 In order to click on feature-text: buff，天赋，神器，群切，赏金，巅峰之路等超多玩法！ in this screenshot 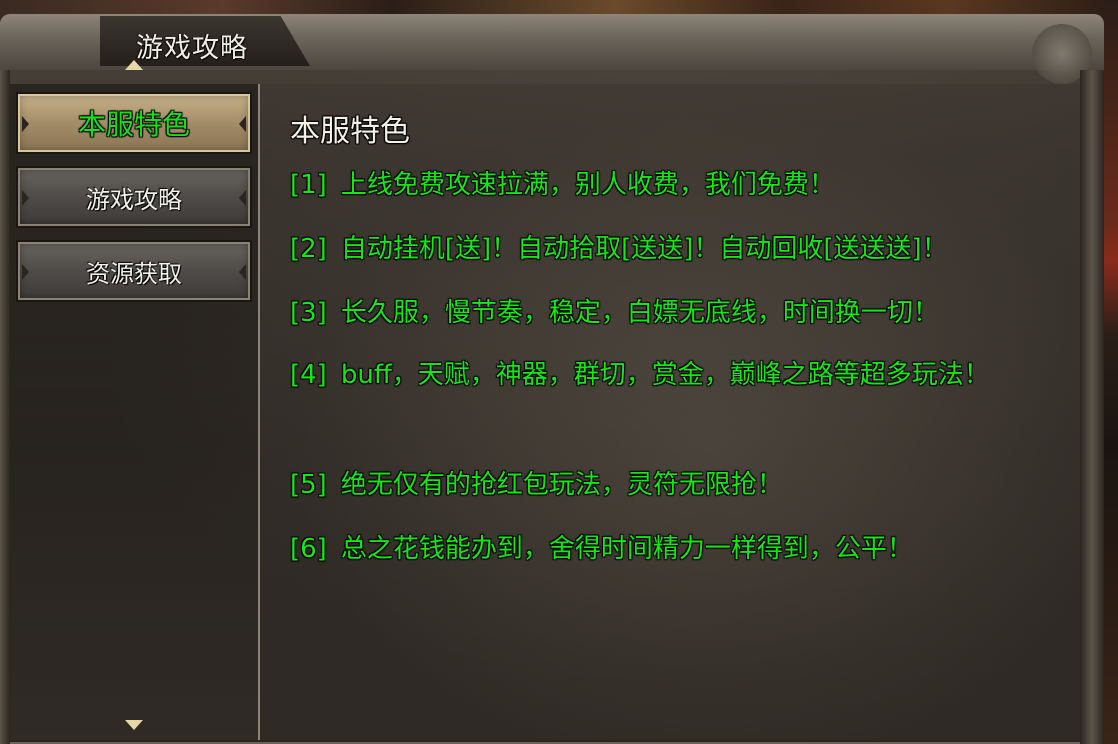, I will do `click(665, 375)`.